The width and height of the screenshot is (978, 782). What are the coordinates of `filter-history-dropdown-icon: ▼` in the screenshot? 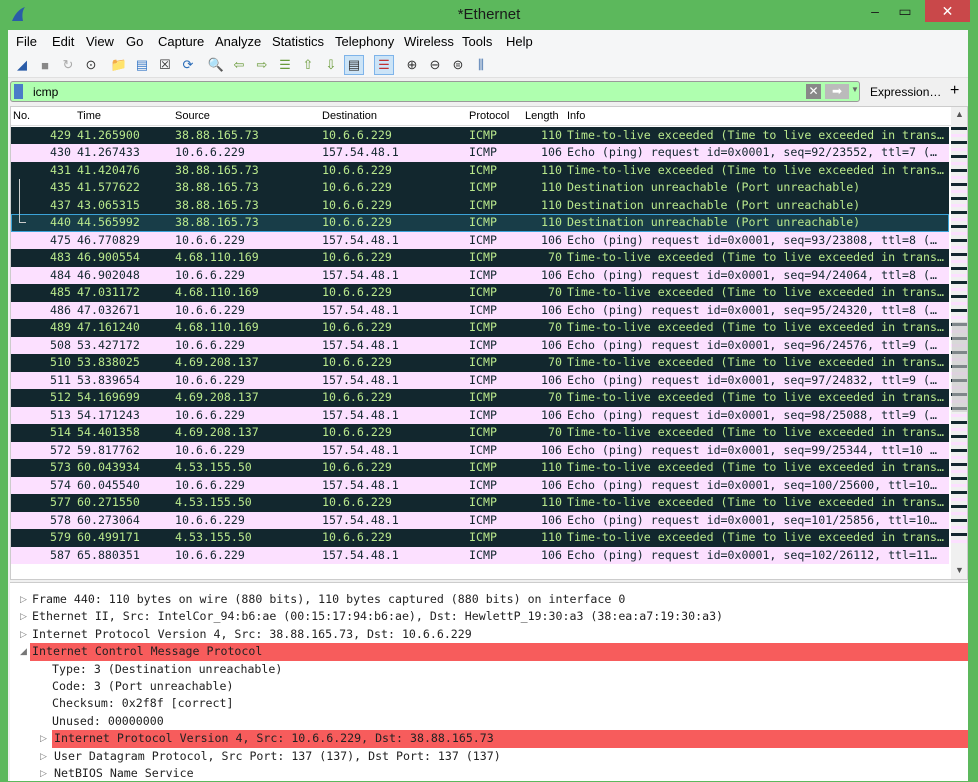 It's located at (855, 89).